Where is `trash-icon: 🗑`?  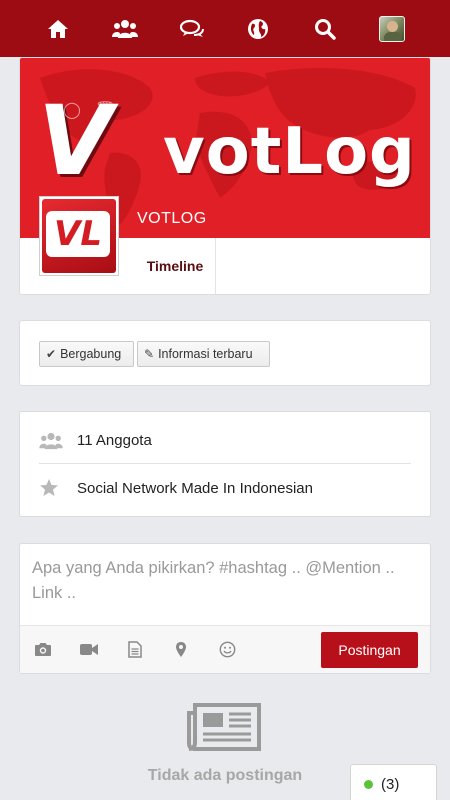 trash-icon: 🗑 is located at coordinates (105, 110).